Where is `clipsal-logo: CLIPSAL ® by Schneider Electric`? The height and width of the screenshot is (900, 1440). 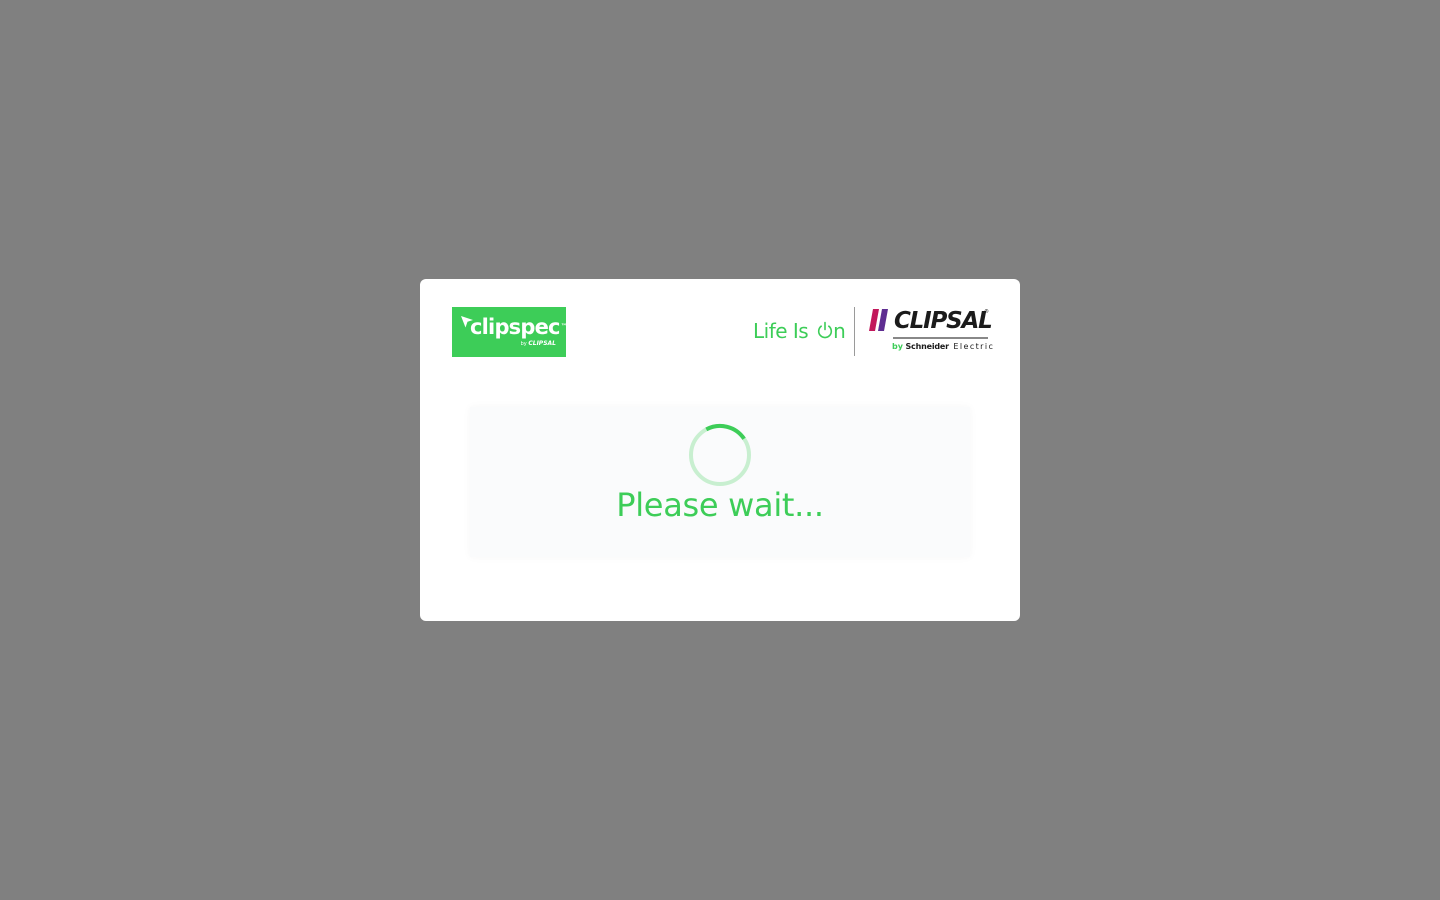
clipsal-logo: CLIPSAL ® by Schneider Electric is located at coordinates (931, 331).